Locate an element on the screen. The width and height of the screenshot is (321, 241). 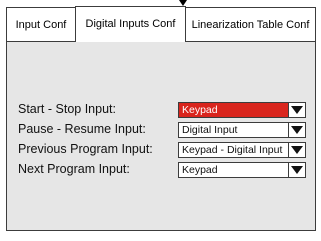
next-program-dropdown-button is located at coordinates (296, 170).